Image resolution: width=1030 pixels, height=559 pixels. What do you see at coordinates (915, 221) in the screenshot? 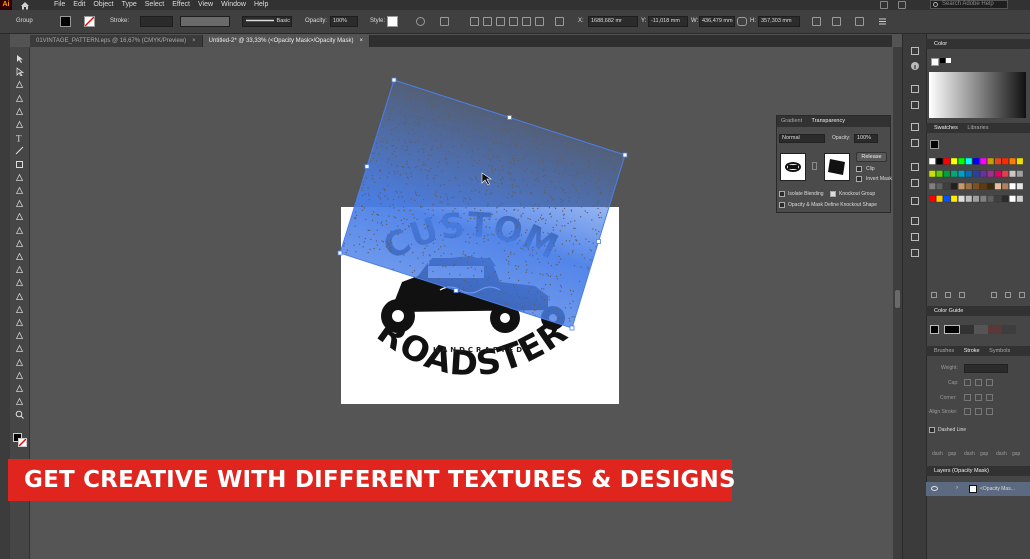
I see `character-icon` at bounding box center [915, 221].